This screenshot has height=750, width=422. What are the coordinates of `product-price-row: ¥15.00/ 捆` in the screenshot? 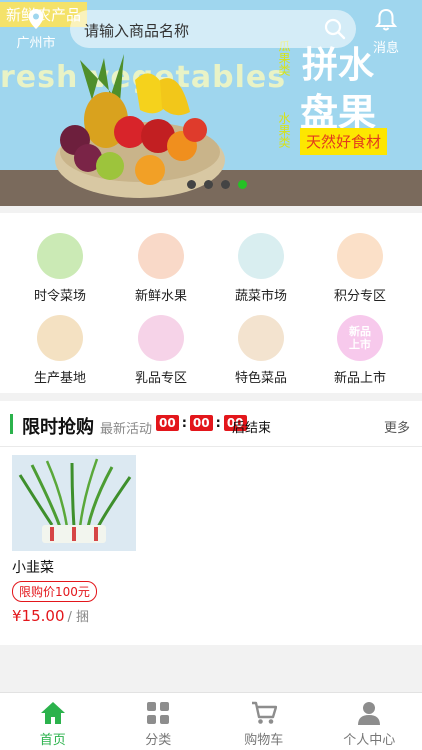 It's located at (77, 615).